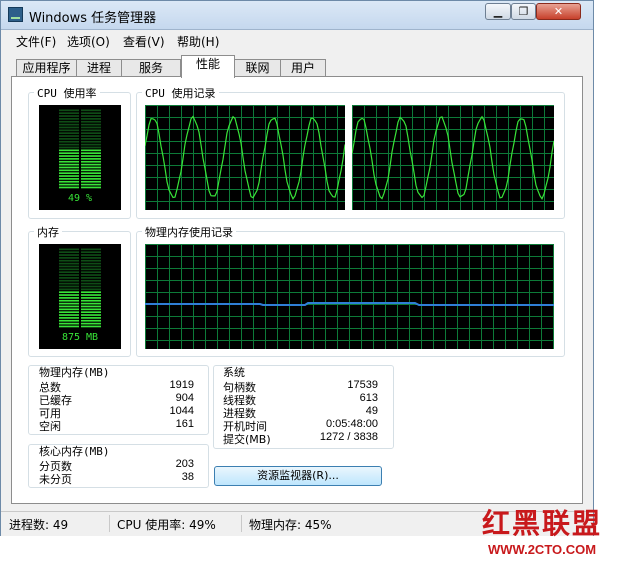 The image size is (618, 562). What do you see at coordinates (80, 337) in the screenshot?
I see `memory-value: 875 MB` at bounding box center [80, 337].